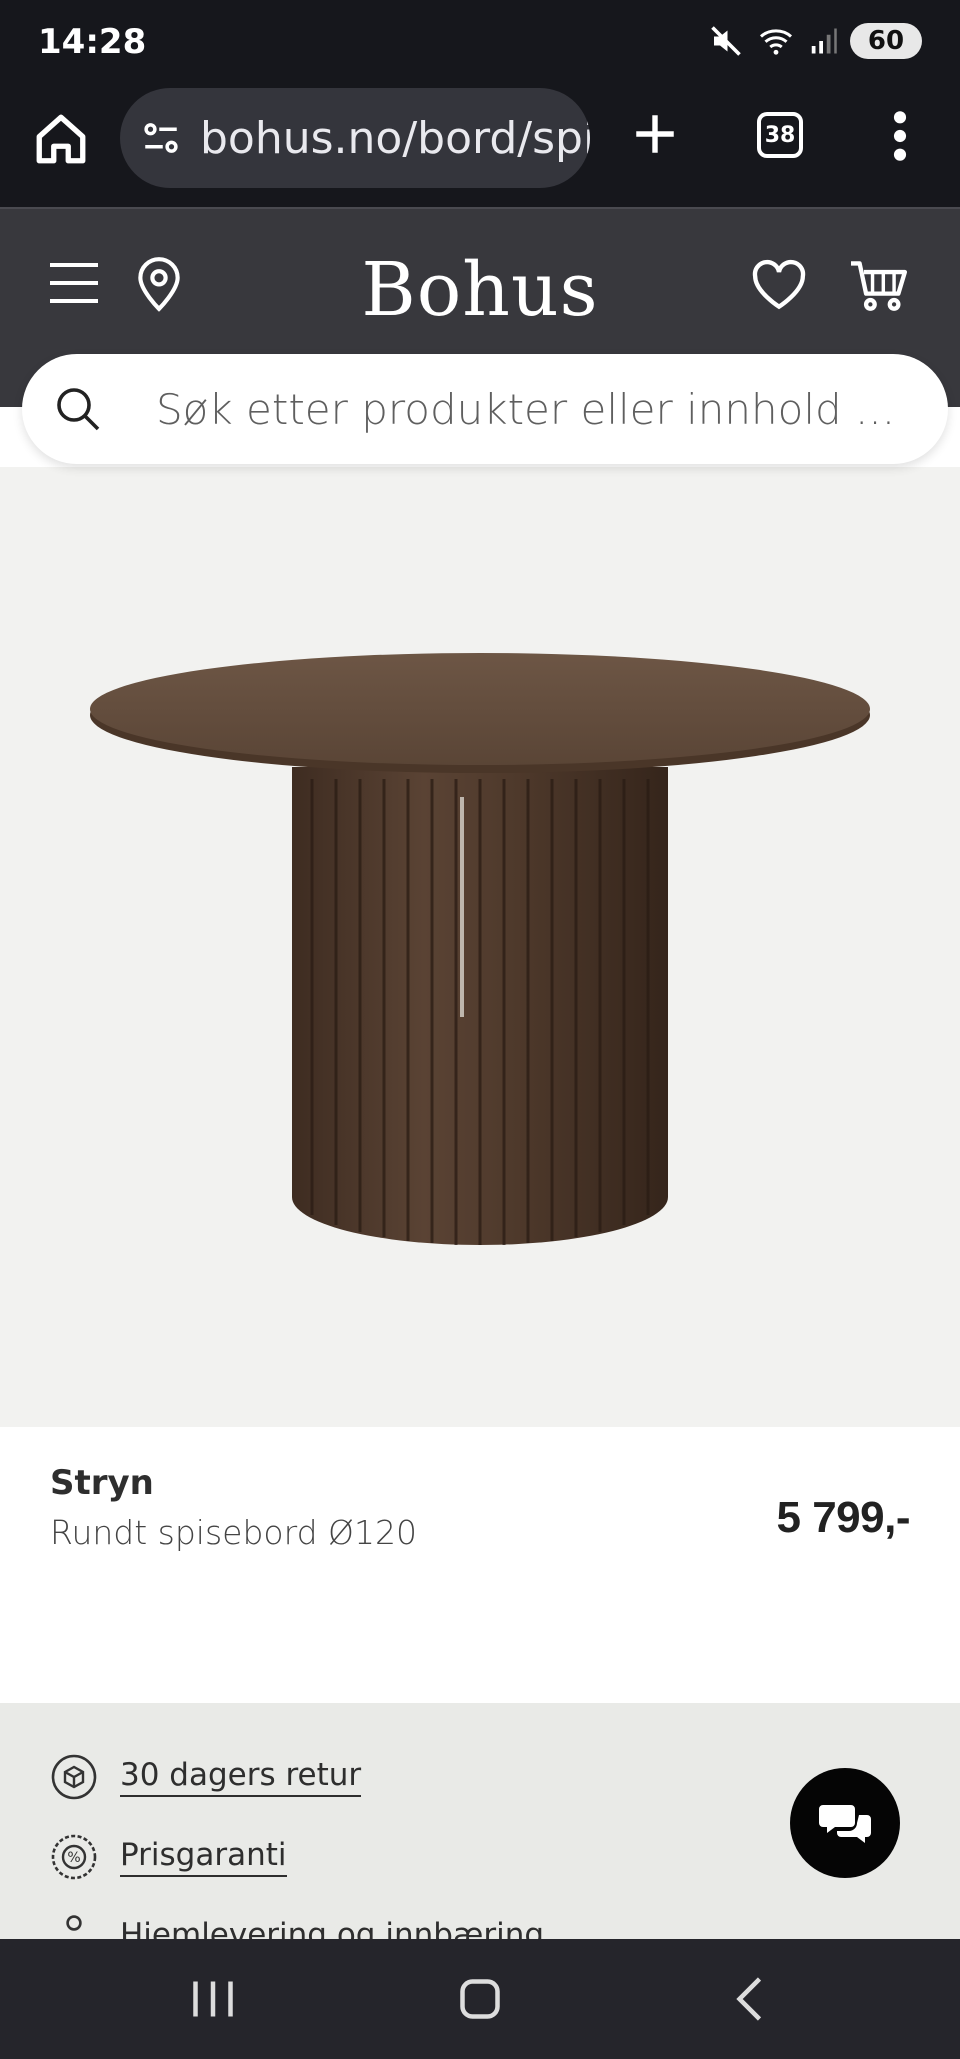 This screenshot has width=960, height=2059. I want to click on battery-indicator: 60, so click(886, 41).